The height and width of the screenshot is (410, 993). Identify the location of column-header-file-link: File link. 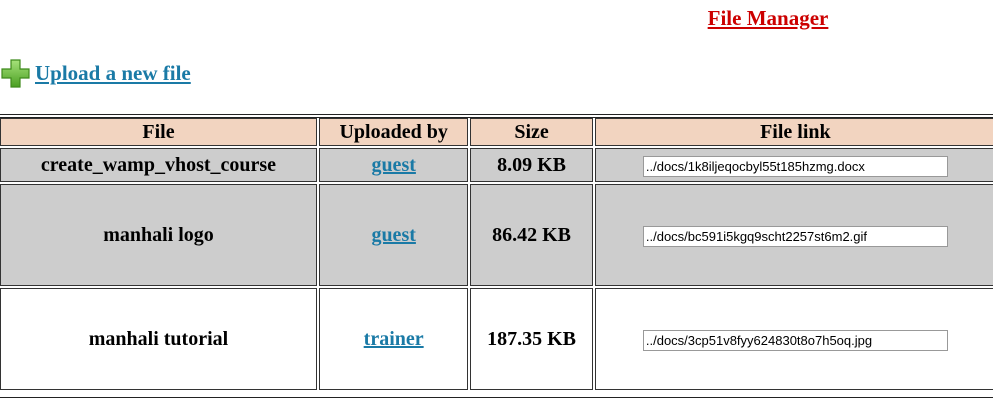
(793, 132).